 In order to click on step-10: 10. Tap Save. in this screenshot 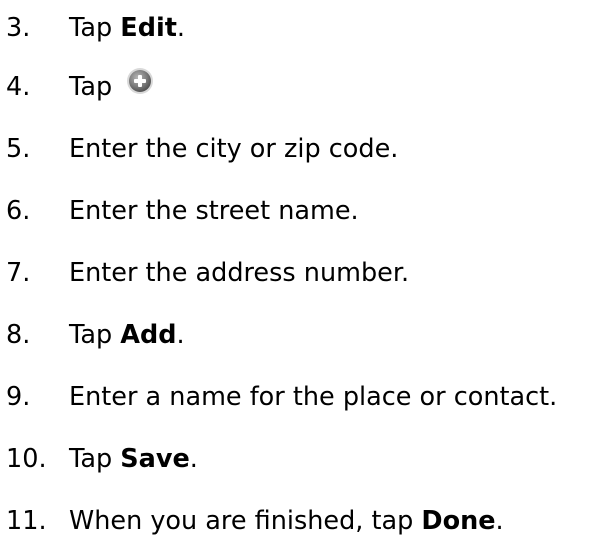, I will do `click(306, 459)`.